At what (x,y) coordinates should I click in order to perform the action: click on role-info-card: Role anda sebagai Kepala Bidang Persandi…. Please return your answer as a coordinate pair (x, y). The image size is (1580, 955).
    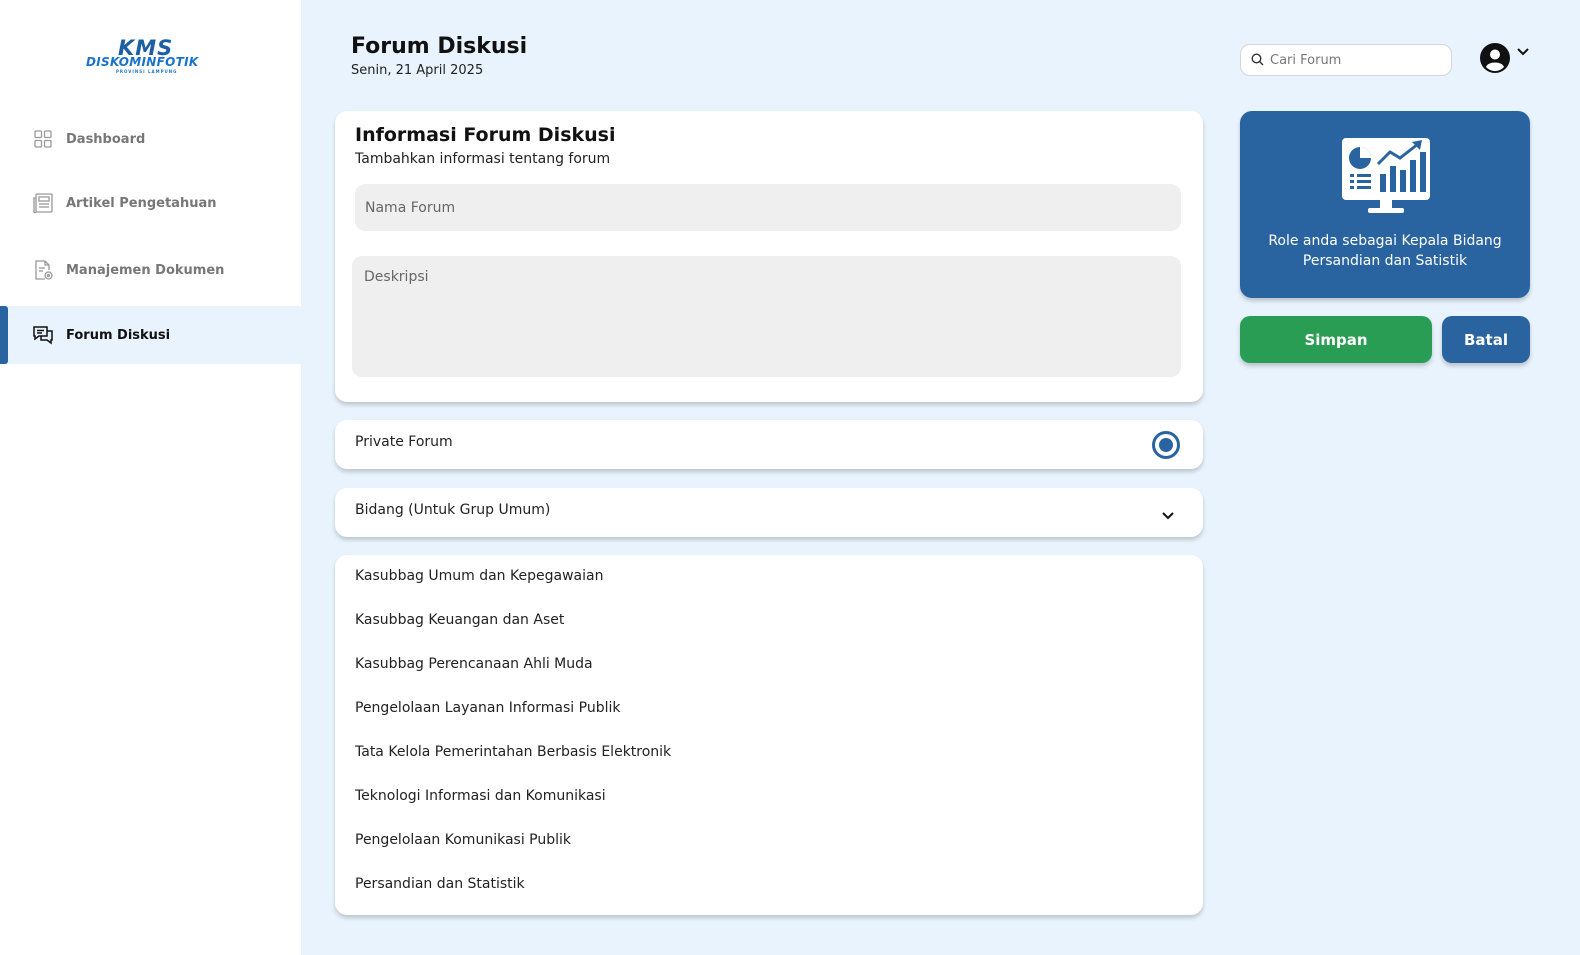
    Looking at the image, I should click on (1385, 204).